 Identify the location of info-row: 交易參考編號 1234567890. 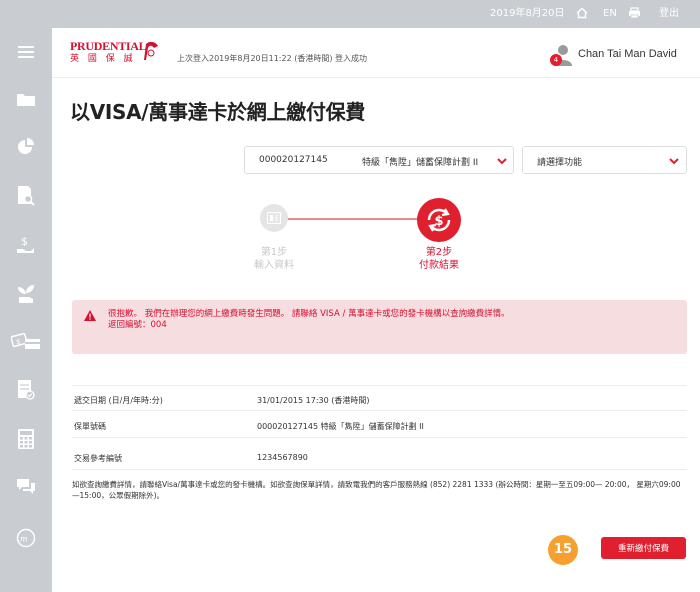
(379, 457).